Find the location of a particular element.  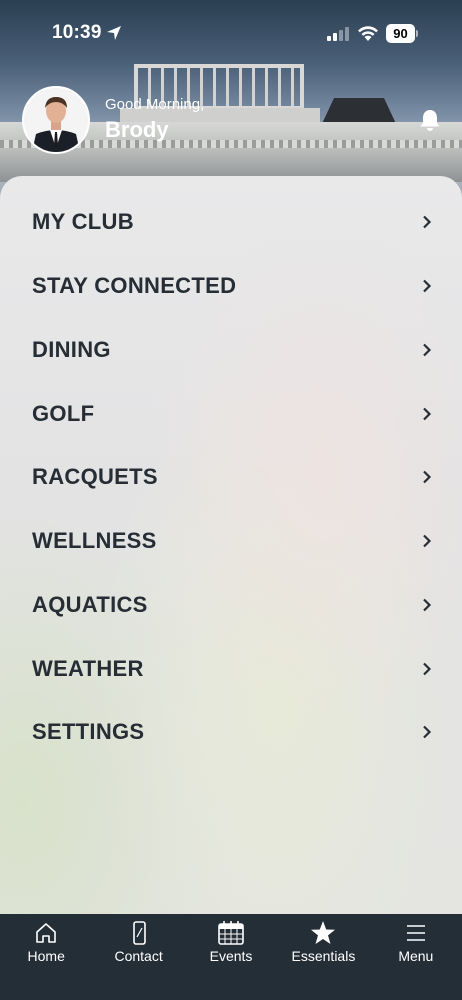

cellular-signal-icon is located at coordinates (339, 33).